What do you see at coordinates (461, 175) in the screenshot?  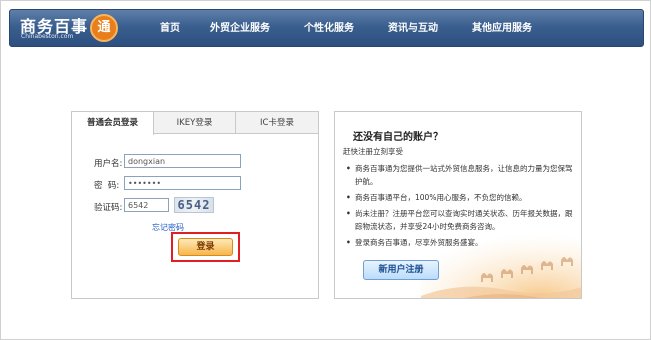 I see `list-item: 商务百事通为您提供一站式外贸信息服务，让信息的力量为您保驾护航。` at bounding box center [461, 175].